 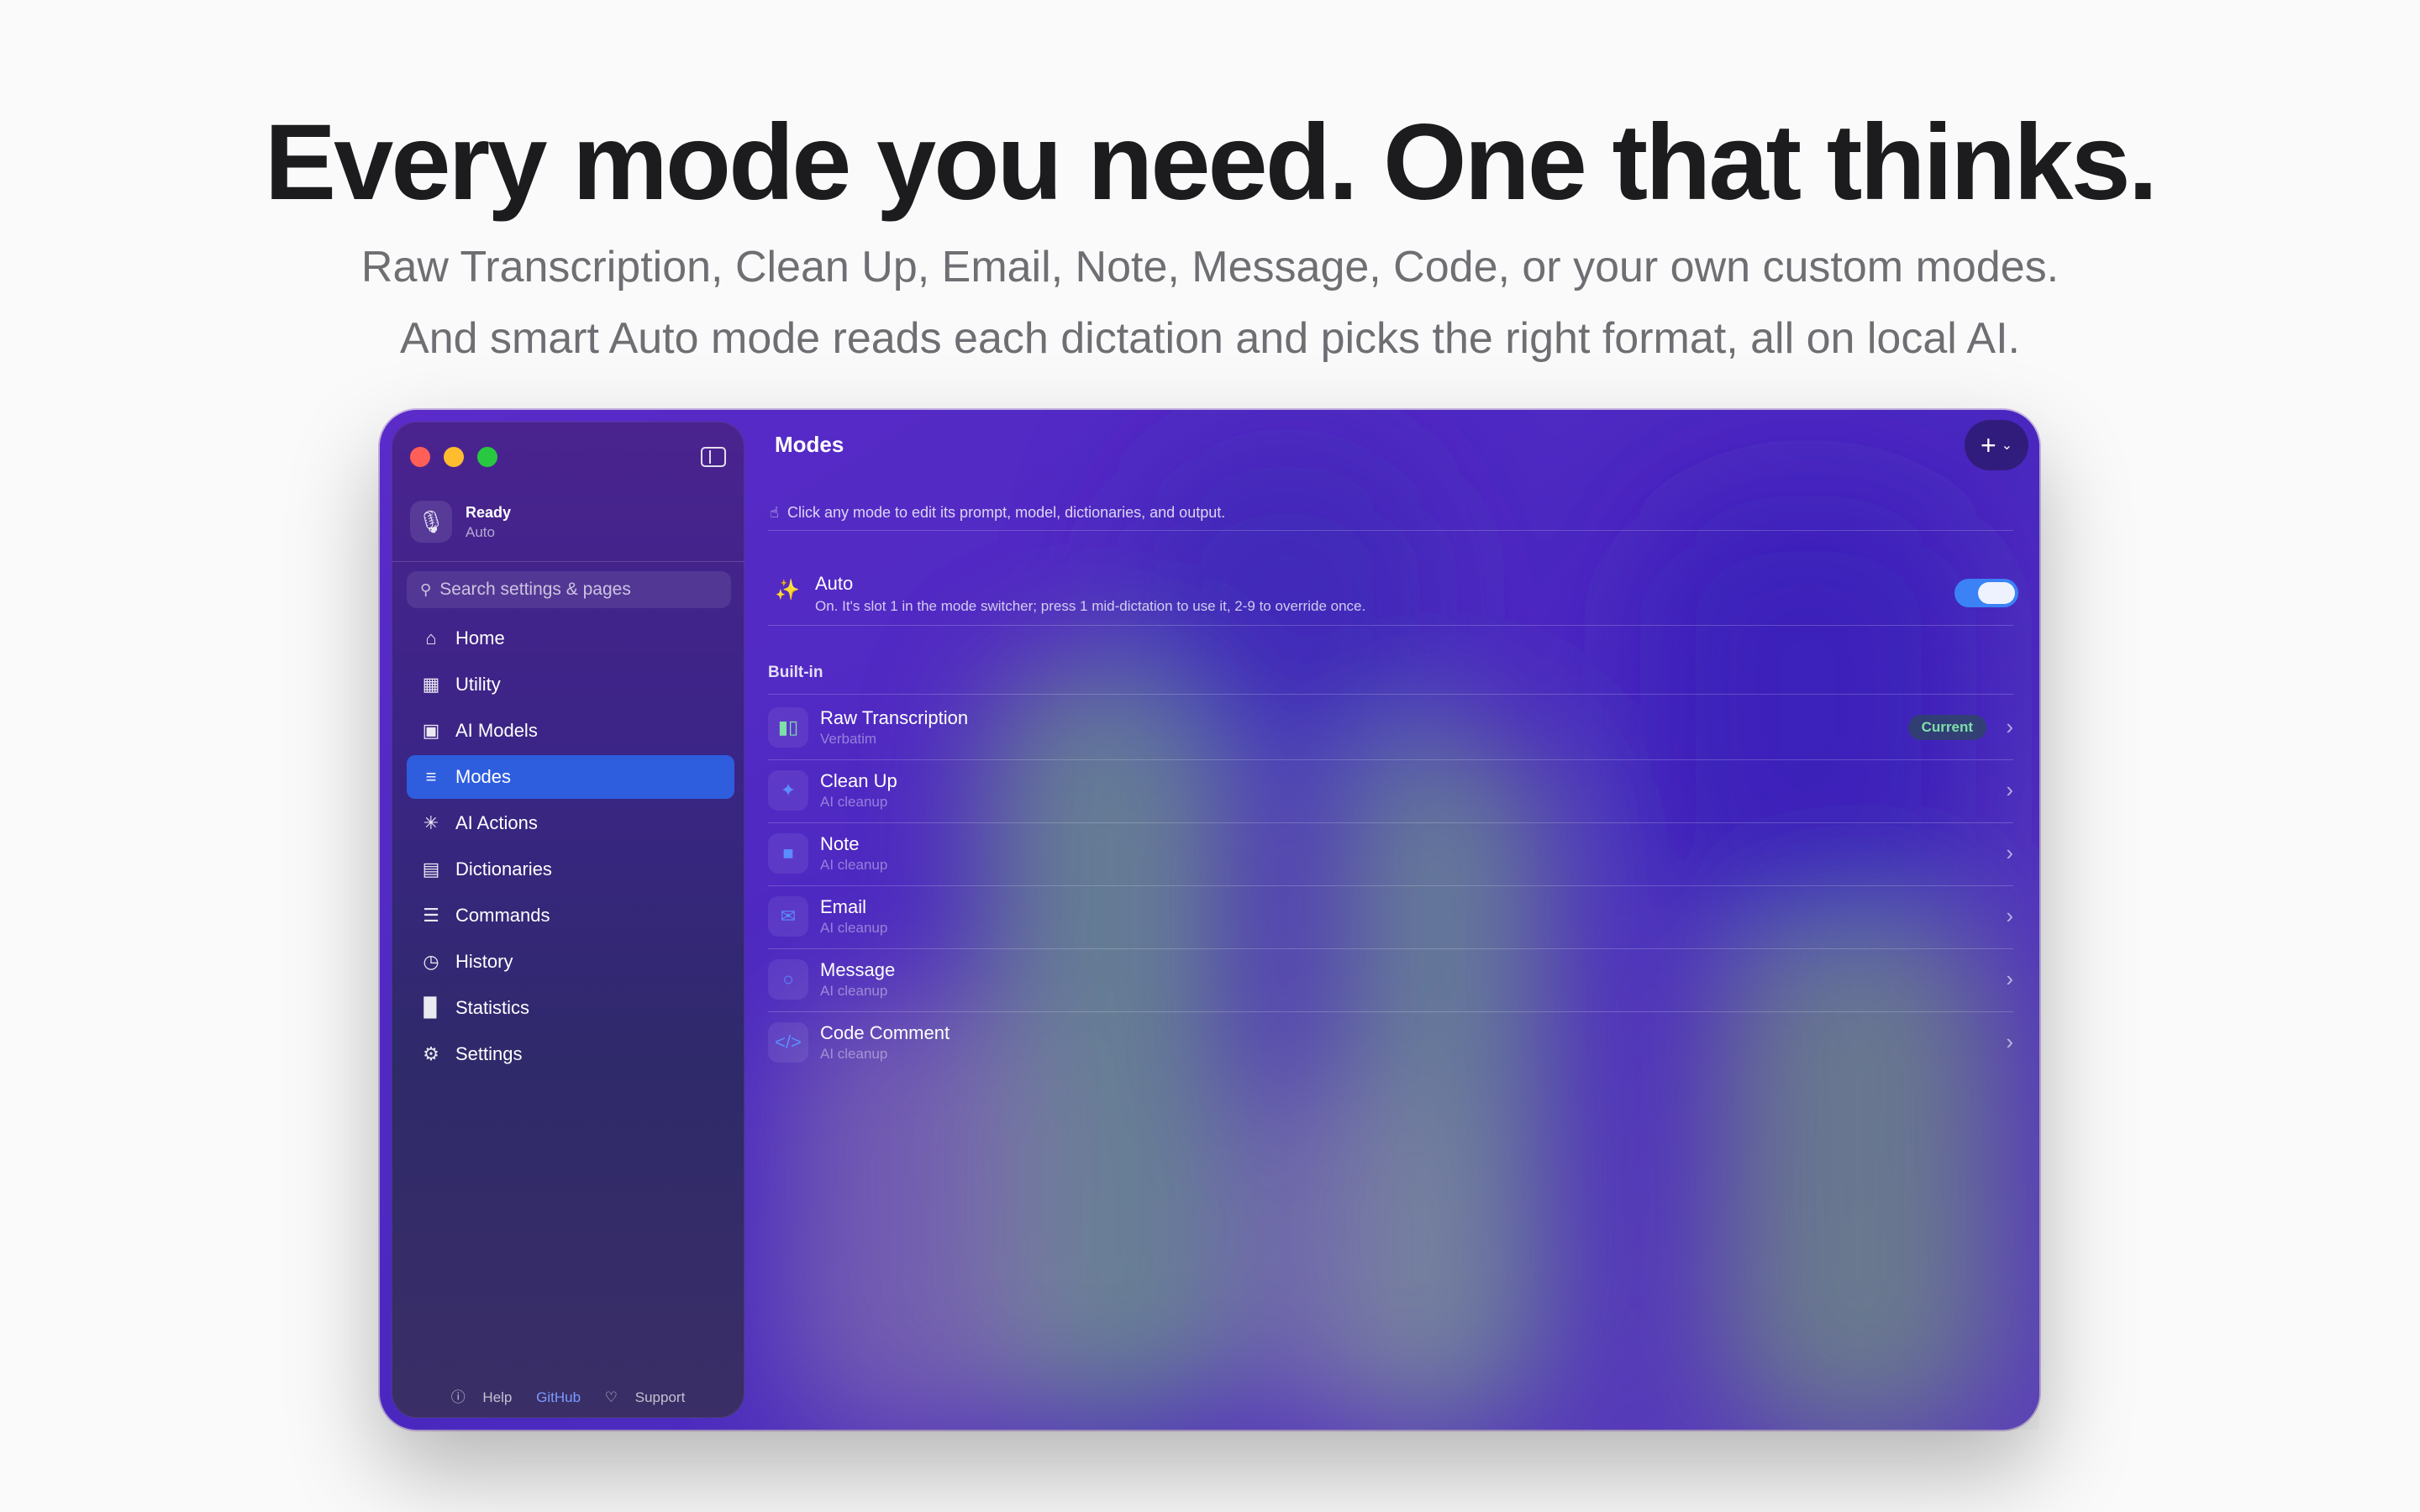 What do you see at coordinates (454, 457) in the screenshot?
I see `minimize-window-button` at bounding box center [454, 457].